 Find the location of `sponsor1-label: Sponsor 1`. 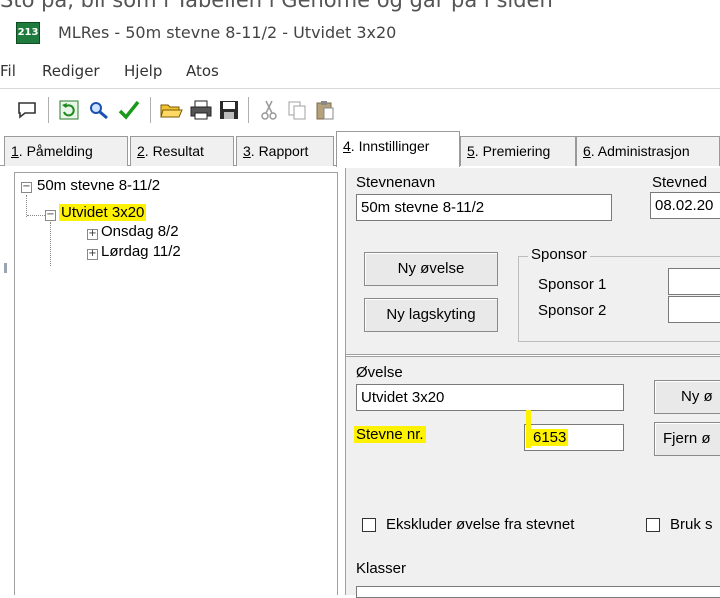

sponsor1-label: Sponsor 1 is located at coordinates (572, 284).